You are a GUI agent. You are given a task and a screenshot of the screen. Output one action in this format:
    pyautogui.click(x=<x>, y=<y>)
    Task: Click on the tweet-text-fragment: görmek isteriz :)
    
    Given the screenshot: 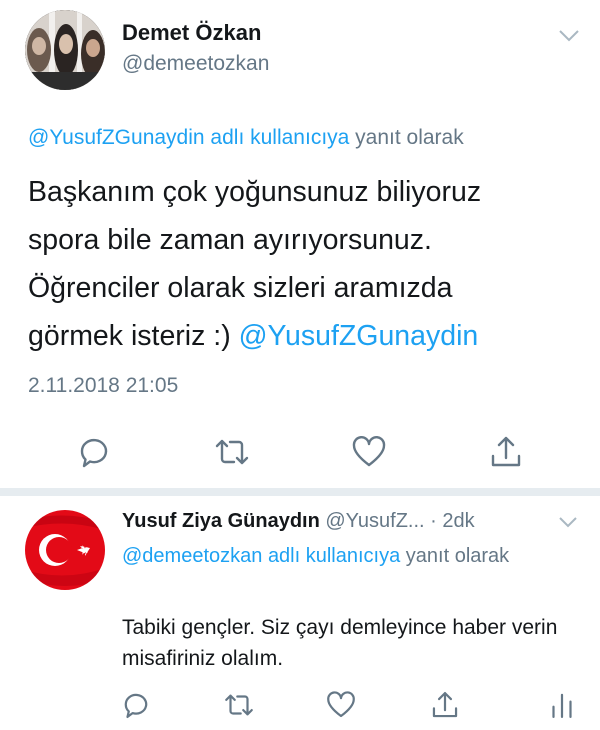 What is the action you would take?
    pyautogui.click(x=133, y=336)
    